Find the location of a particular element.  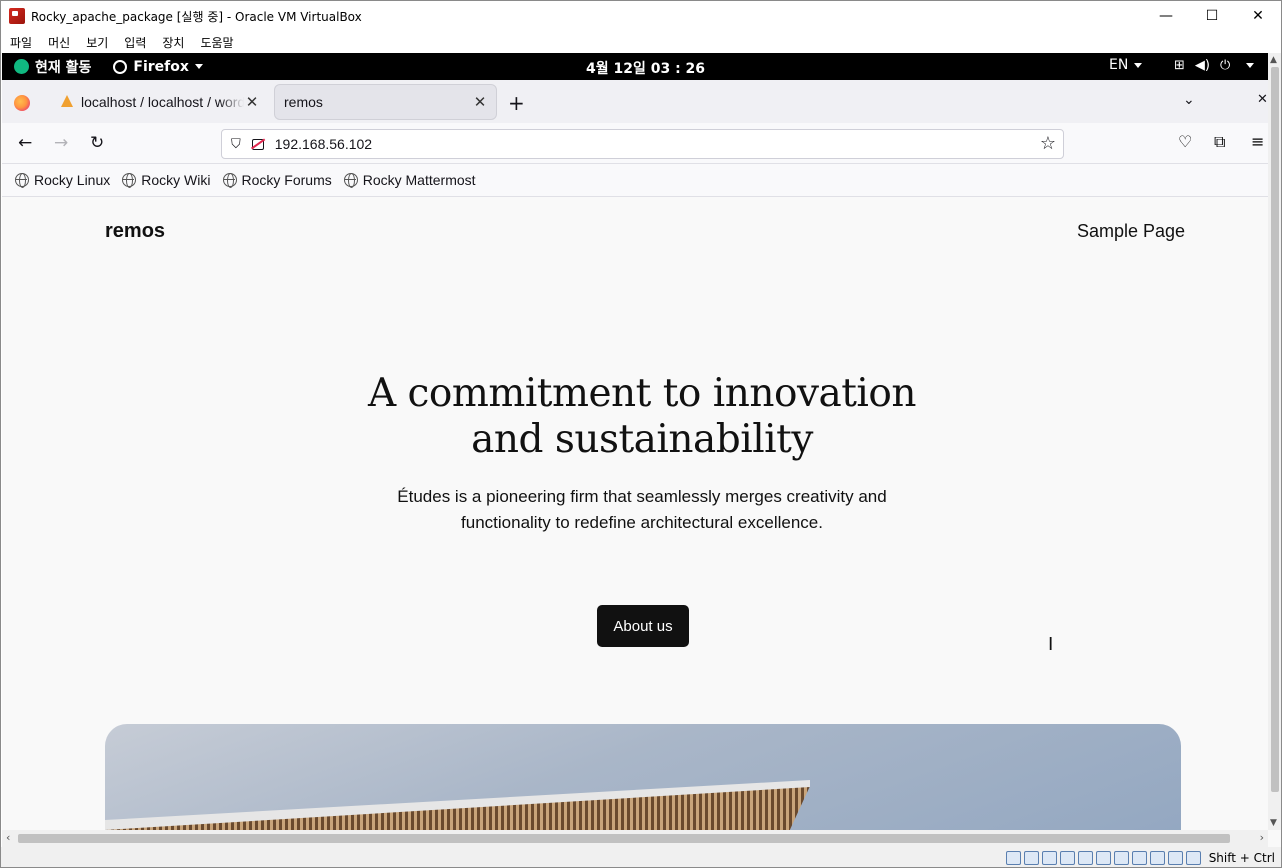

menu-machine: 머신 is located at coordinates (59, 42).